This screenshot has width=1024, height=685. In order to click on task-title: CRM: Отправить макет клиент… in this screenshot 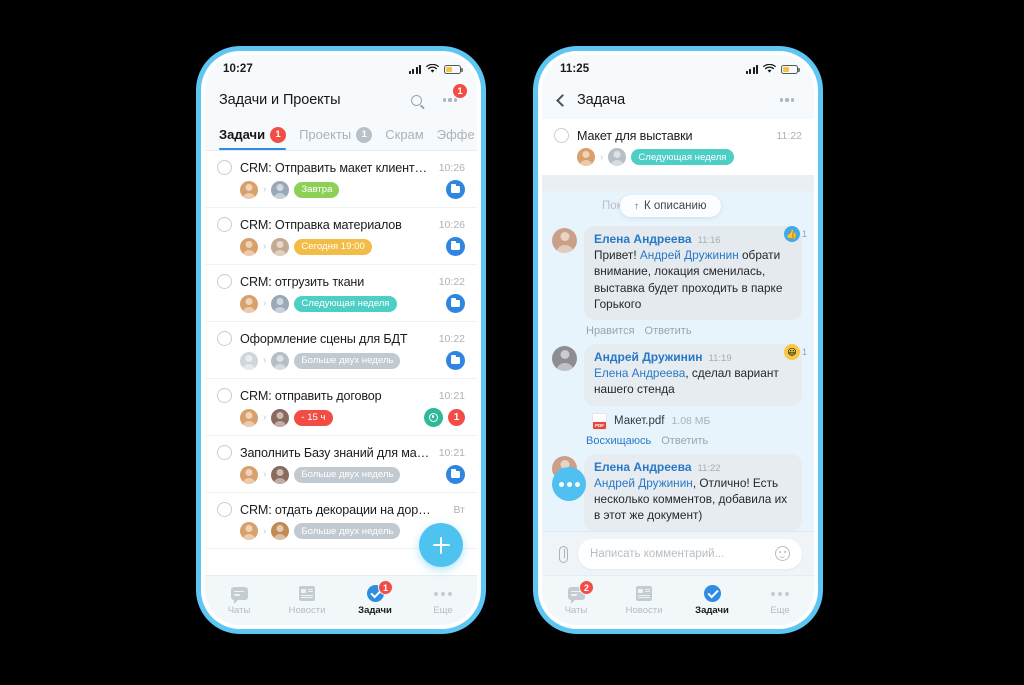, I will do `click(333, 167)`.